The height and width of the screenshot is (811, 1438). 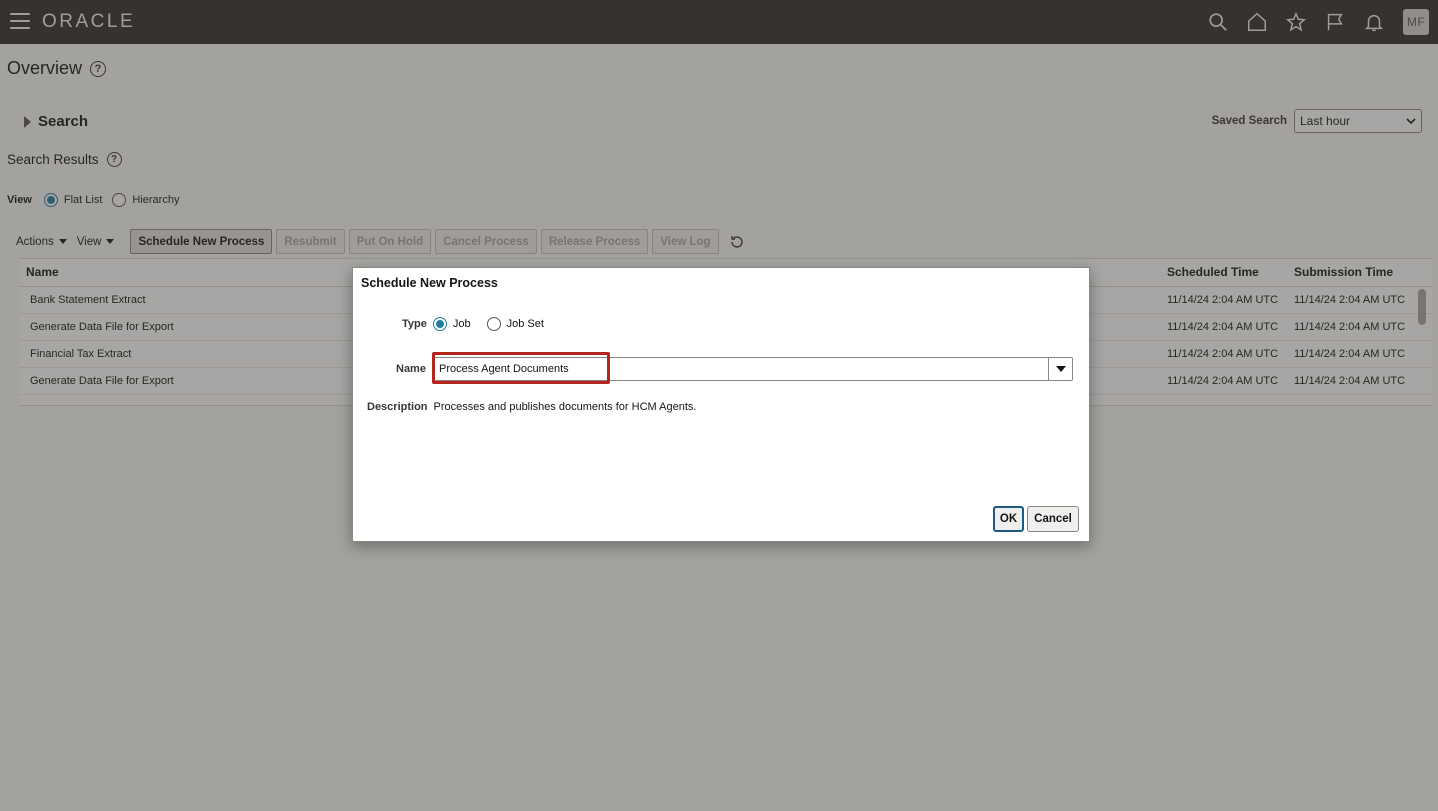 I want to click on name-label: Name, so click(x=411, y=369).